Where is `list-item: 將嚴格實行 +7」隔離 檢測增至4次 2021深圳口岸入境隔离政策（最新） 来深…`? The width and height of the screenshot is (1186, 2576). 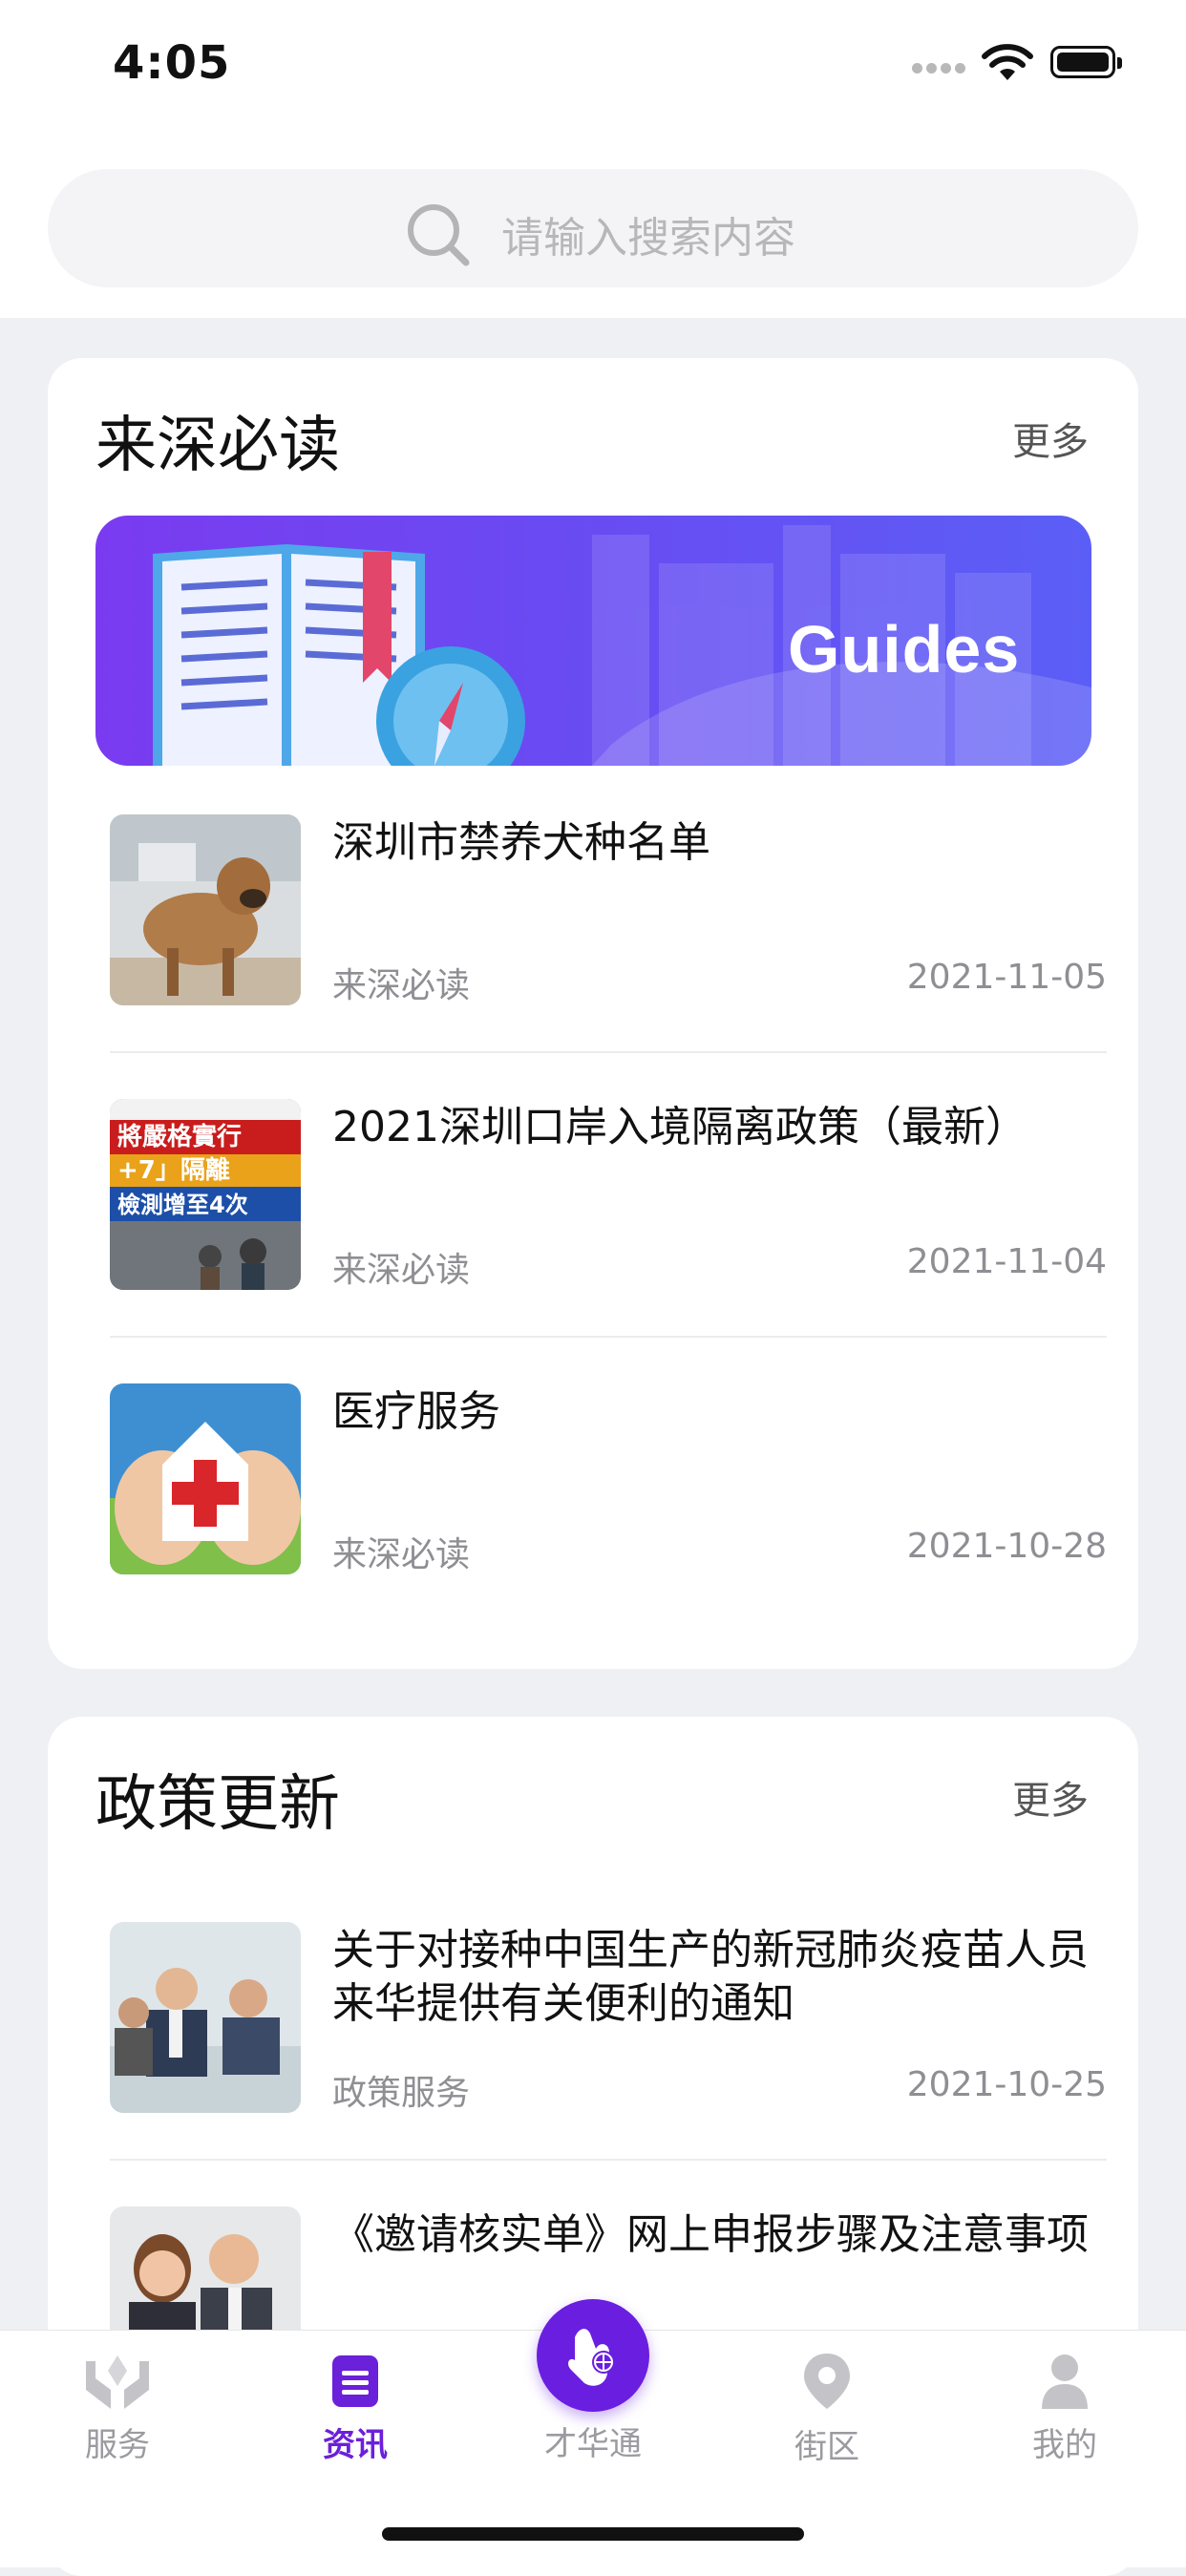
list-item: 將嚴格實行 +7」隔離 檢測增至4次 2021深圳口岸入境隔离政策（最新） 来深… is located at coordinates (609, 1241).